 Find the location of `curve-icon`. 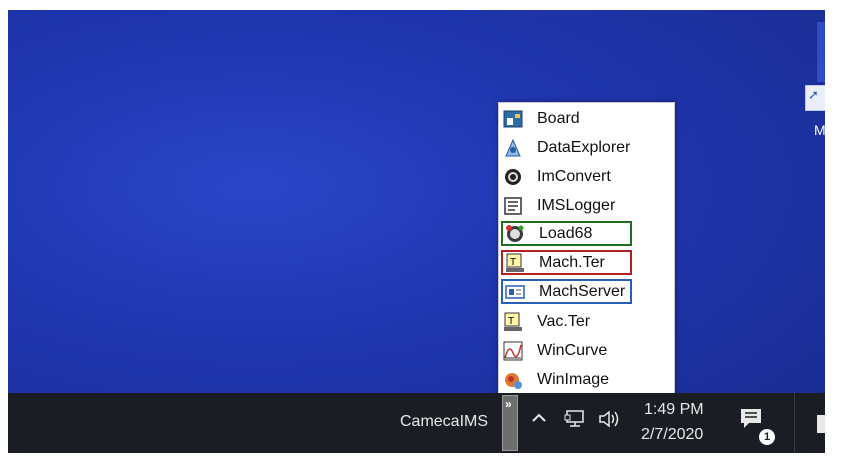

curve-icon is located at coordinates (513, 351).